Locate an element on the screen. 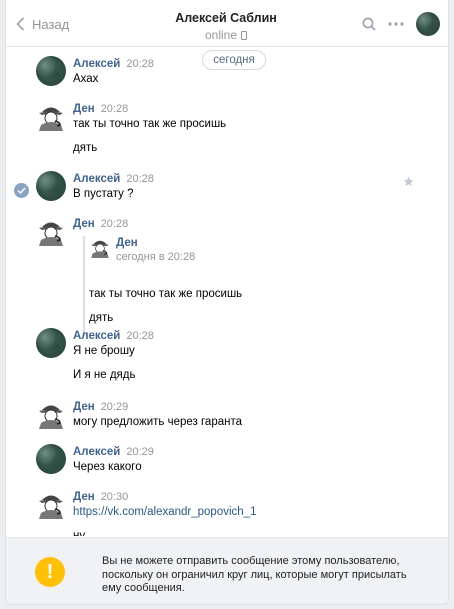  chat-header: Назад Алексей Саблин online is located at coordinates (227, 23).